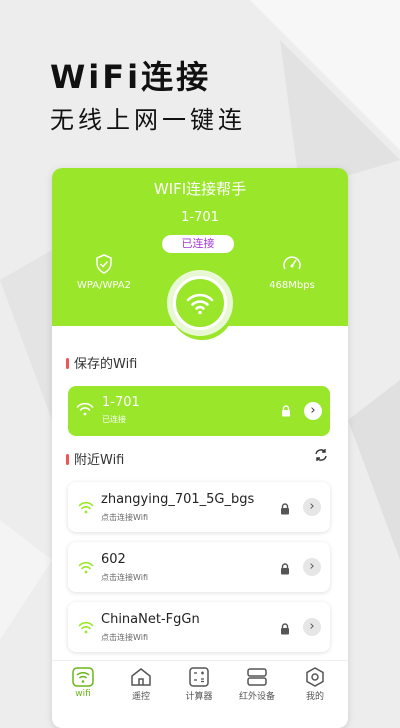  What do you see at coordinates (101, 362) in the screenshot?
I see `saved-wifi-heading: 保存的Wifi` at bounding box center [101, 362].